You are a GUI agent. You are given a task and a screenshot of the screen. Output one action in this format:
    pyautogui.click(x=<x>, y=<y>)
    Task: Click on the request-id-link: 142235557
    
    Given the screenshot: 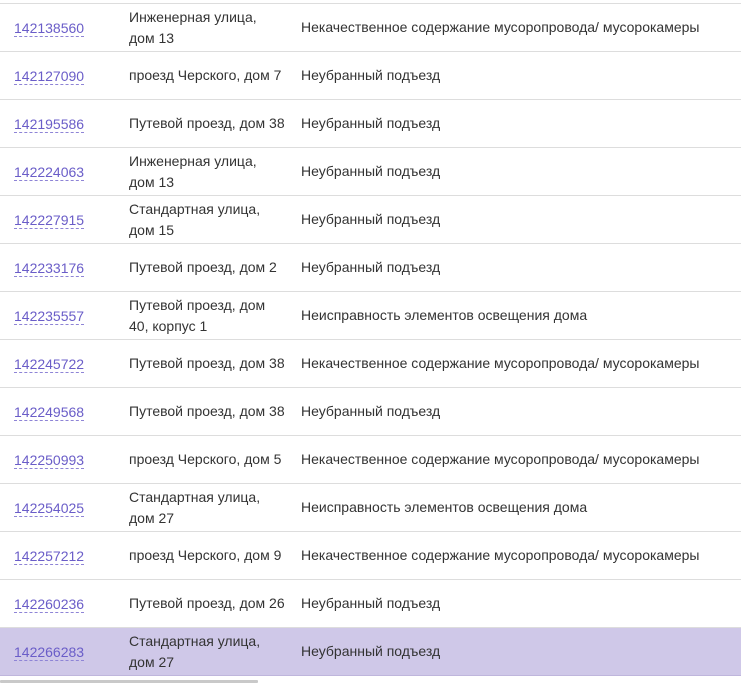 What is the action you would take?
    pyautogui.click(x=49, y=316)
    